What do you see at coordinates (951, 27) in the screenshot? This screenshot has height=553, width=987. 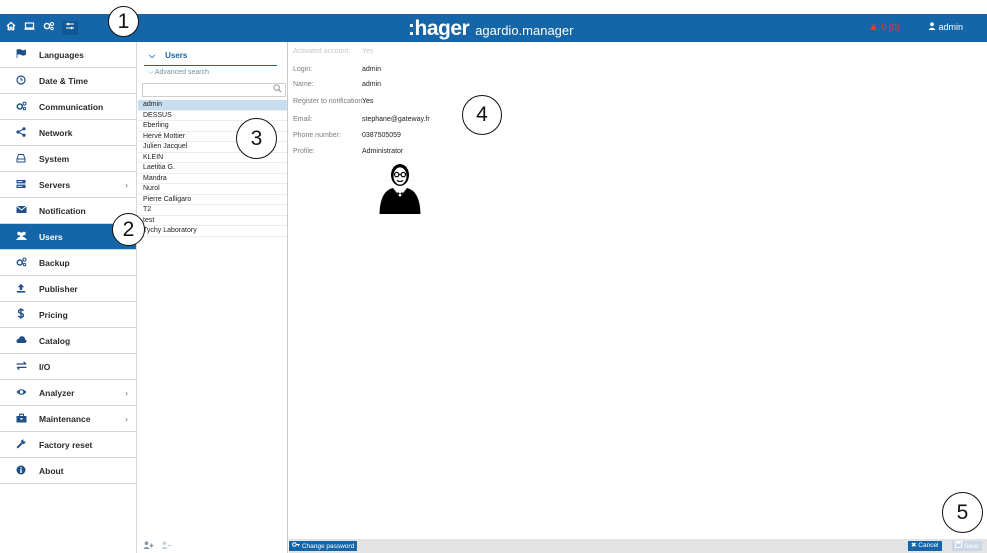 I see `user-name: admin` at bounding box center [951, 27].